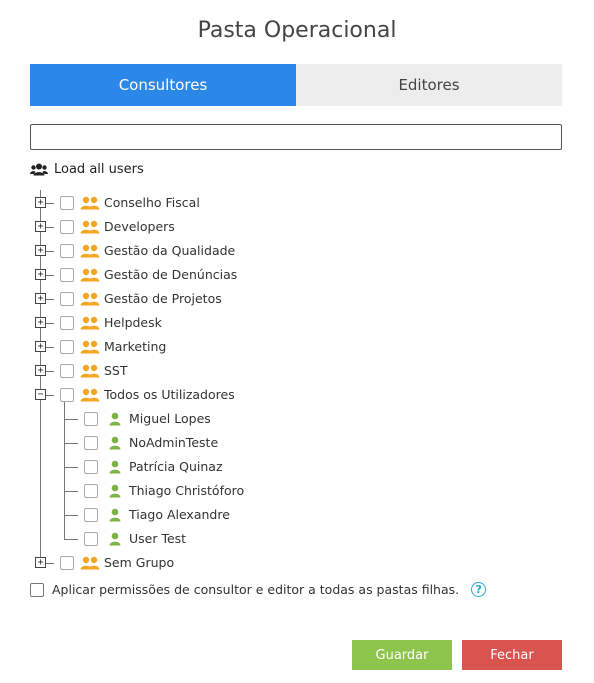  I want to click on group-label: Developers, so click(139, 226).